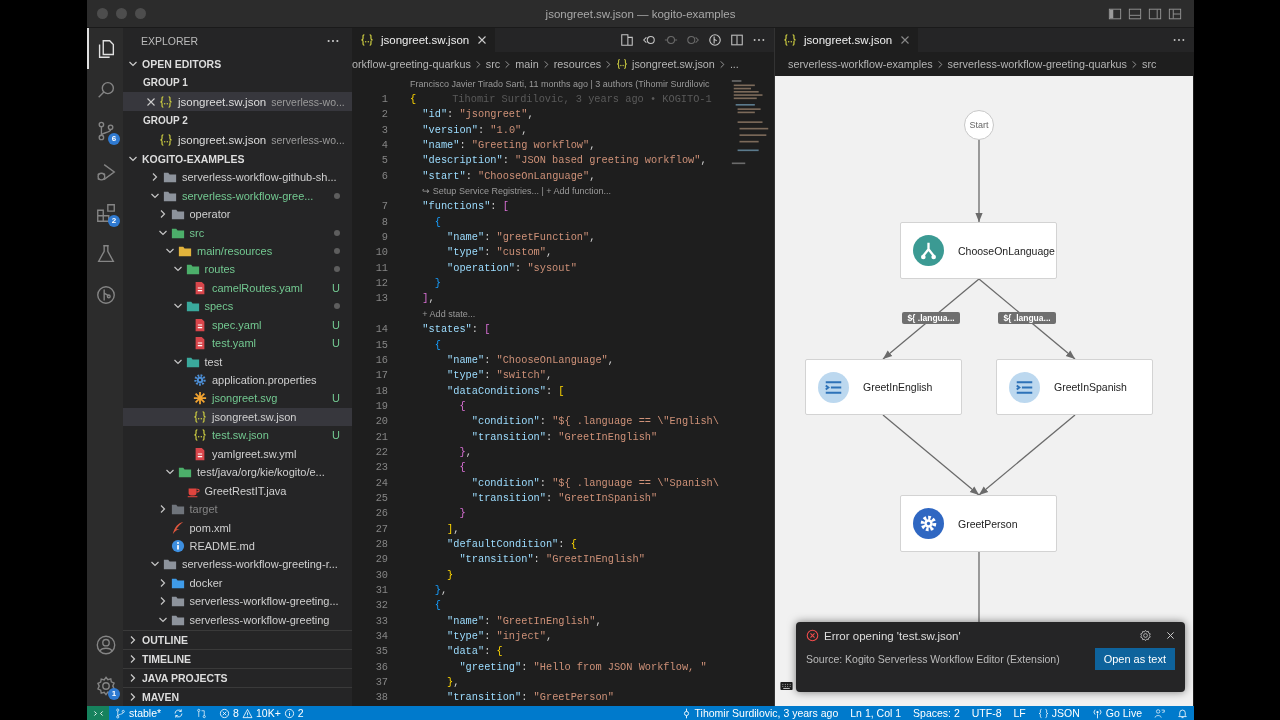 The image size is (1280, 720). I want to click on state-node: GreetPerson, so click(978, 523).